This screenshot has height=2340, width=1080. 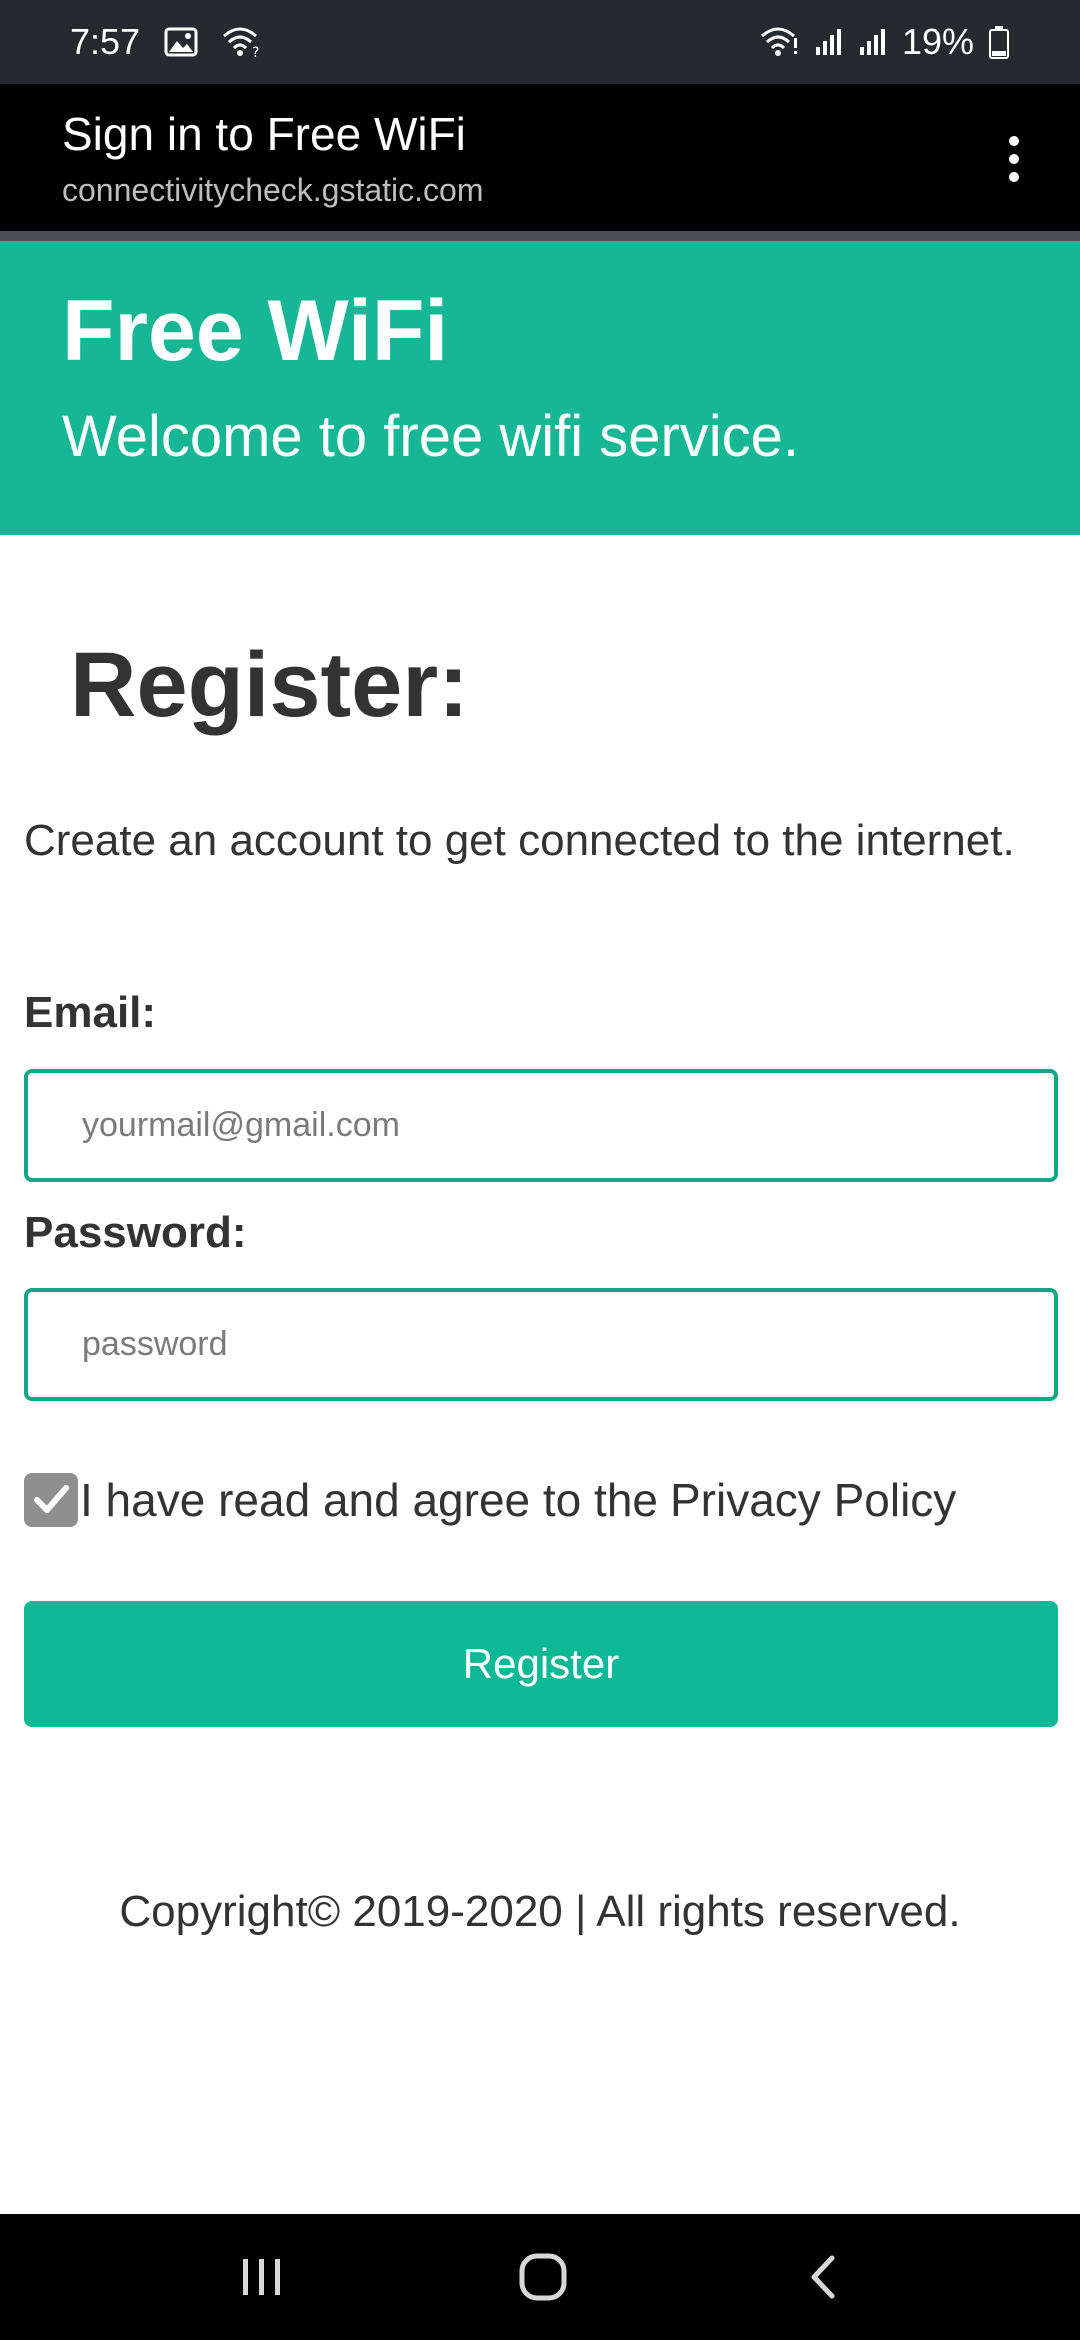 What do you see at coordinates (937, 41) in the screenshot?
I see `battery-percent: 19%` at bounding box center [937, 41].